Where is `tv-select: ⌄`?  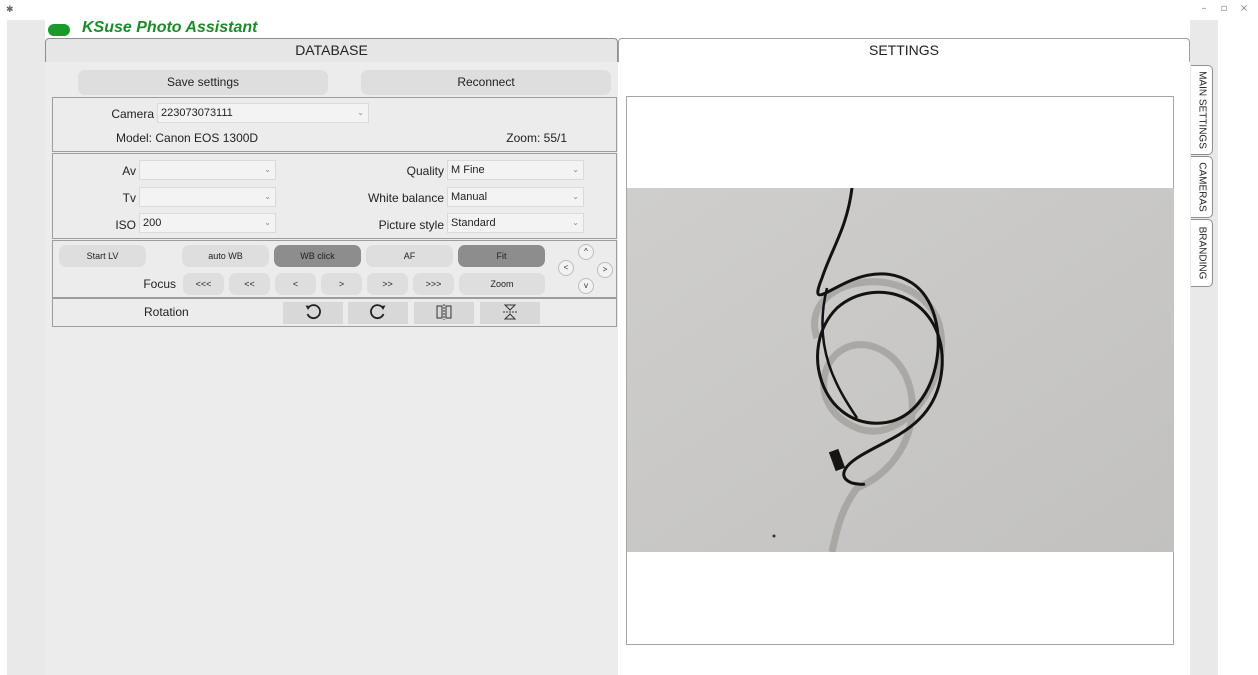
tv-select: ⌄ is located at coordinates (207, 197).